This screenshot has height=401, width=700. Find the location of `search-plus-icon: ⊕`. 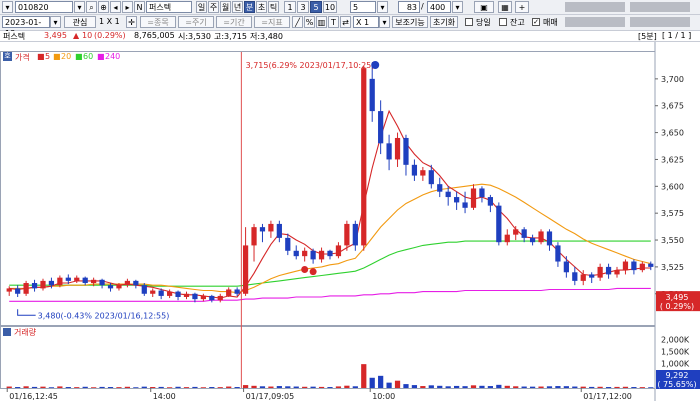

search-plus-icon: ⊕ is located at coordinates (103, 7).